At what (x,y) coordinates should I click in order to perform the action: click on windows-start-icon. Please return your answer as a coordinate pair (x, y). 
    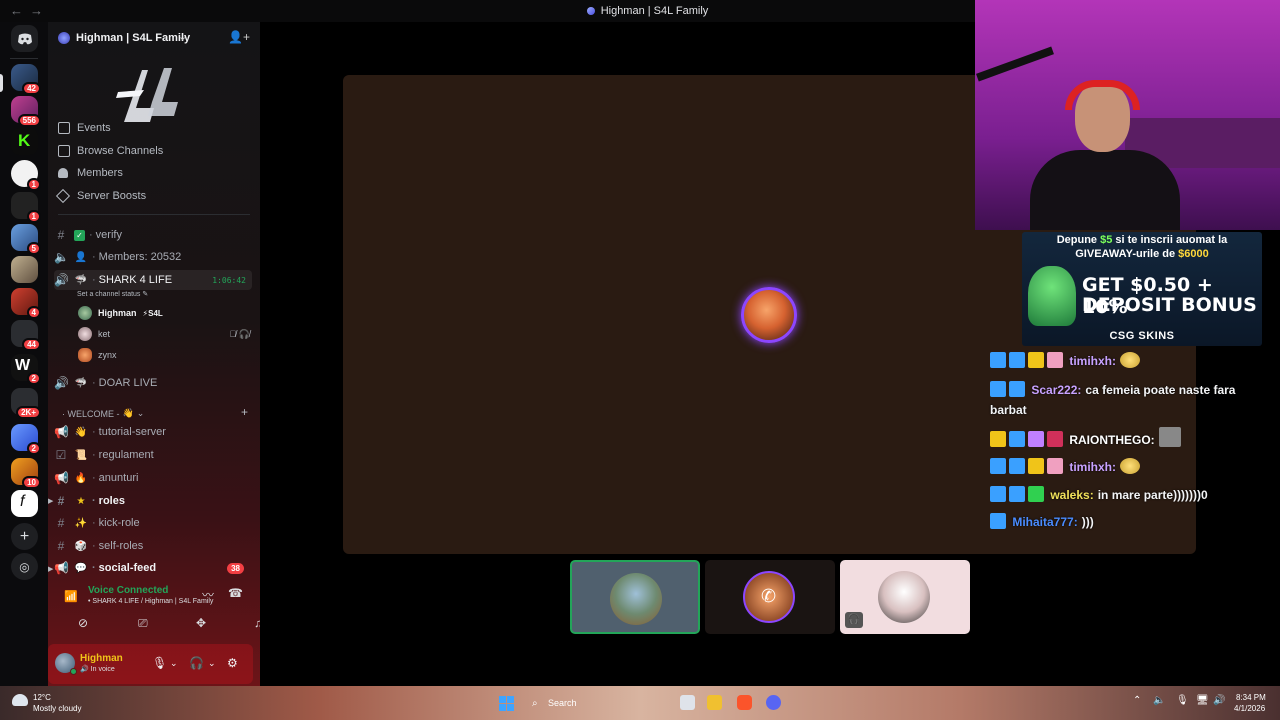
    Looking at the image, I should click on (506, 703).